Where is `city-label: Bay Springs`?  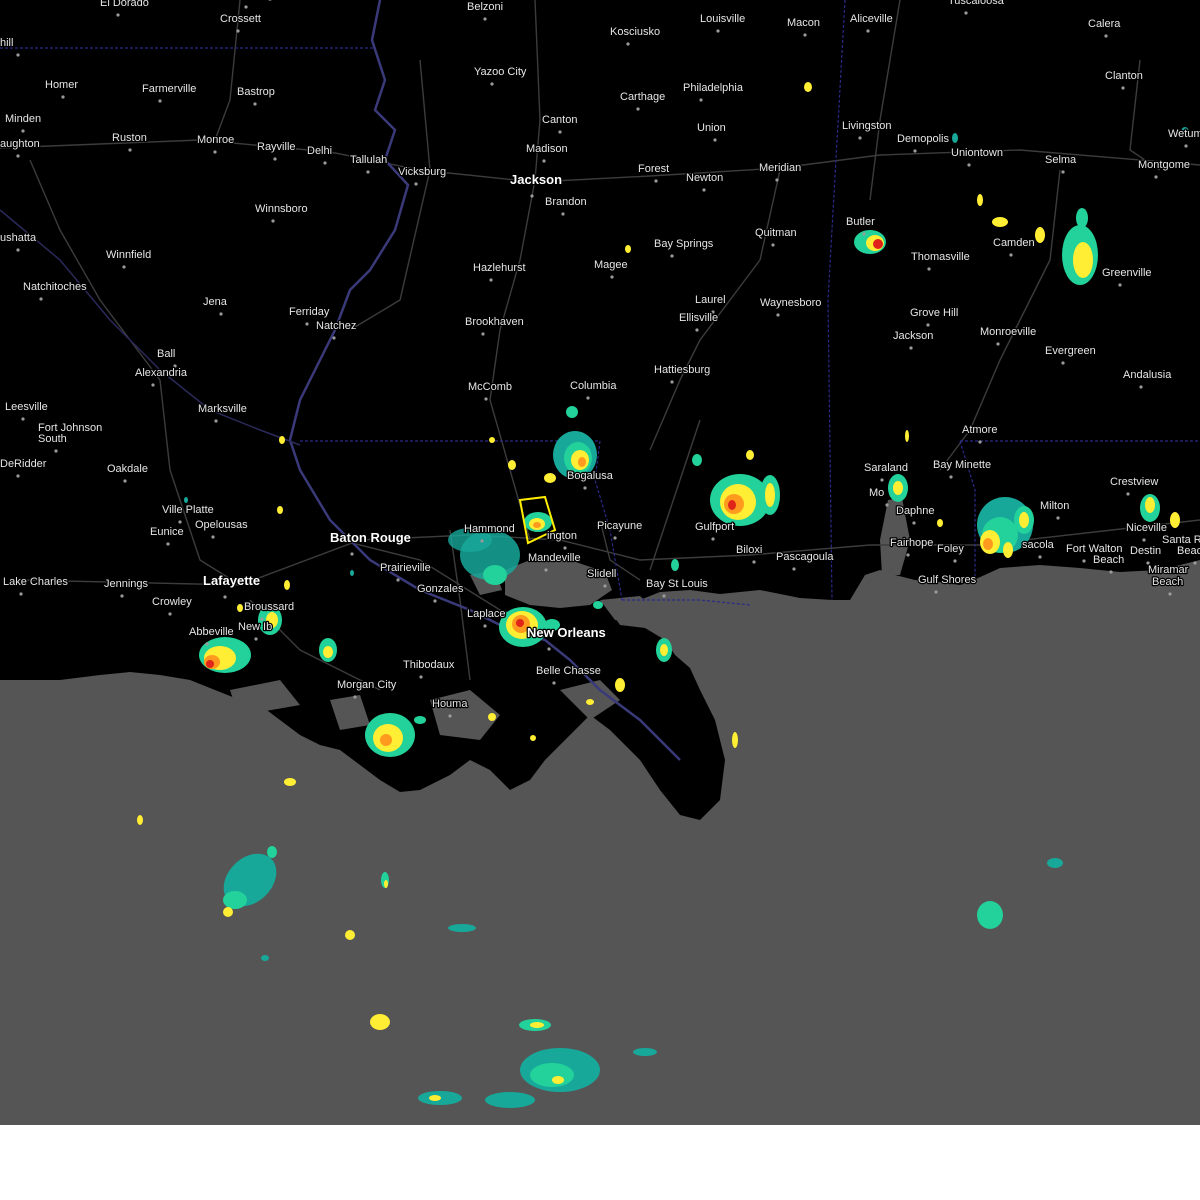
city-label: Bay Springs is located at coordinates (684, 244).